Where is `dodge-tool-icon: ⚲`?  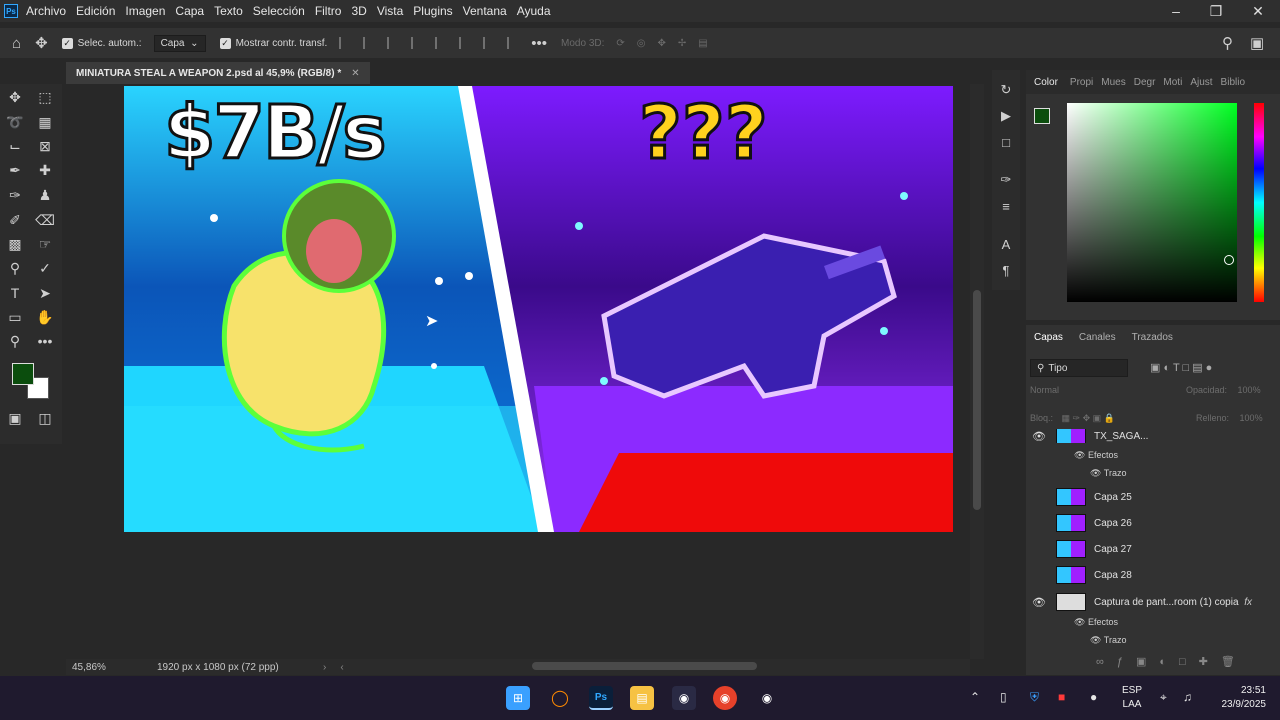 dodge-tool-icon: ⚲ is located at coordinates (15, 268).